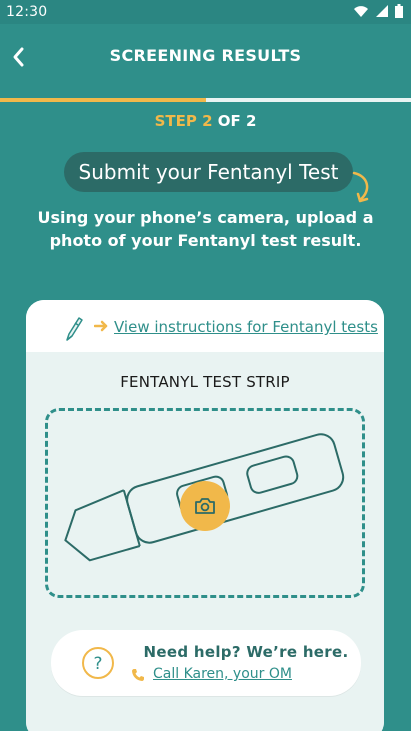 This screenshot has height=731, width=411. What do you see at coordinates (138, 675) in the screenshot?
I see `phone-icon` at bounding box center [138, 675].